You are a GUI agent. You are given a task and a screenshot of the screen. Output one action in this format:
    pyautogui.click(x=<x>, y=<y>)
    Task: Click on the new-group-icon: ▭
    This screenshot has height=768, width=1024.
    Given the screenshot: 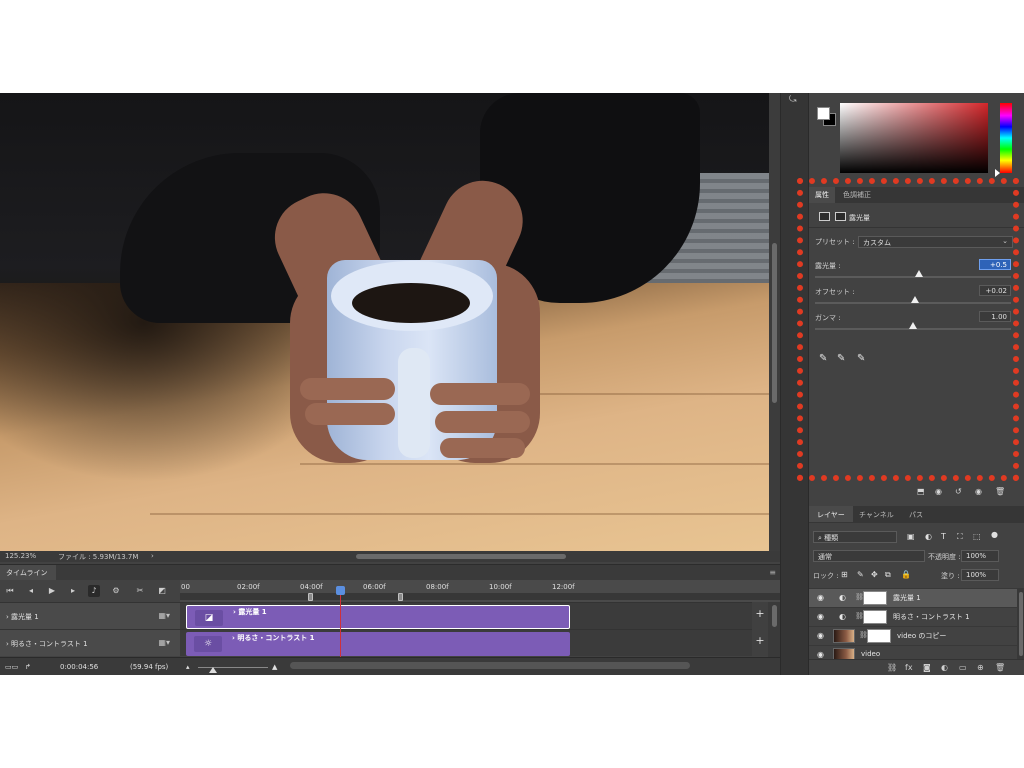 What is the action you would take?
    pyautogui.click(x=963, y=667)
    